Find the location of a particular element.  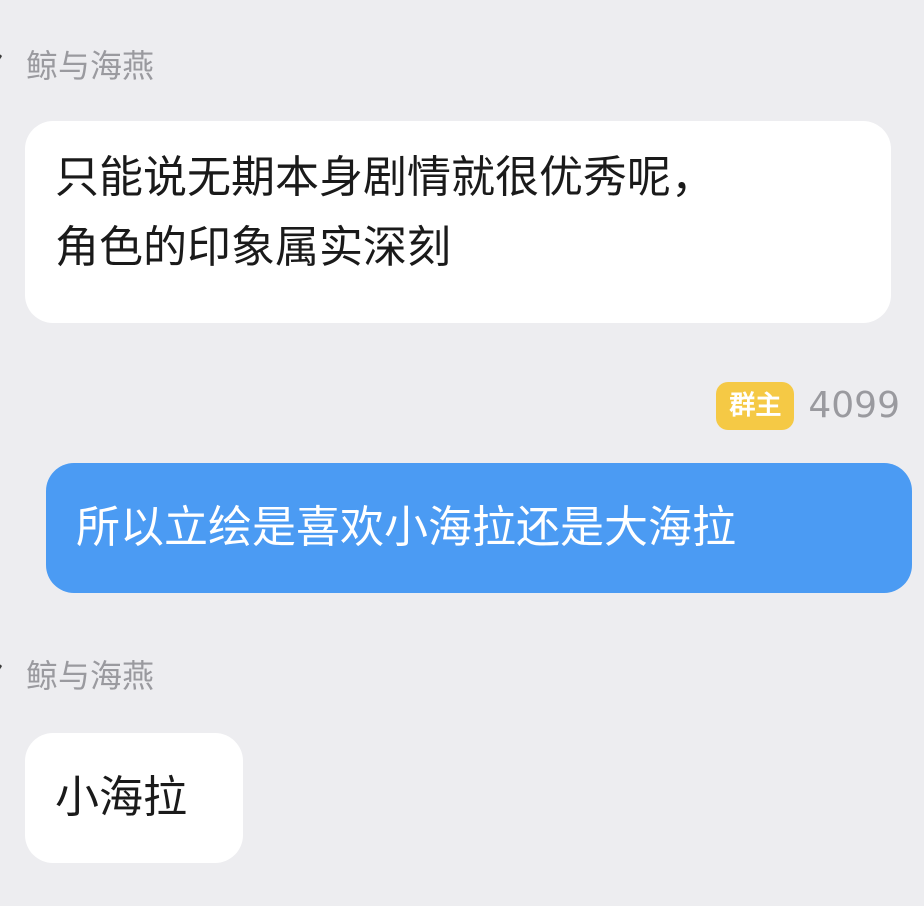

self-sender-row: 群主 4099 is located at coordinates (808, 406).